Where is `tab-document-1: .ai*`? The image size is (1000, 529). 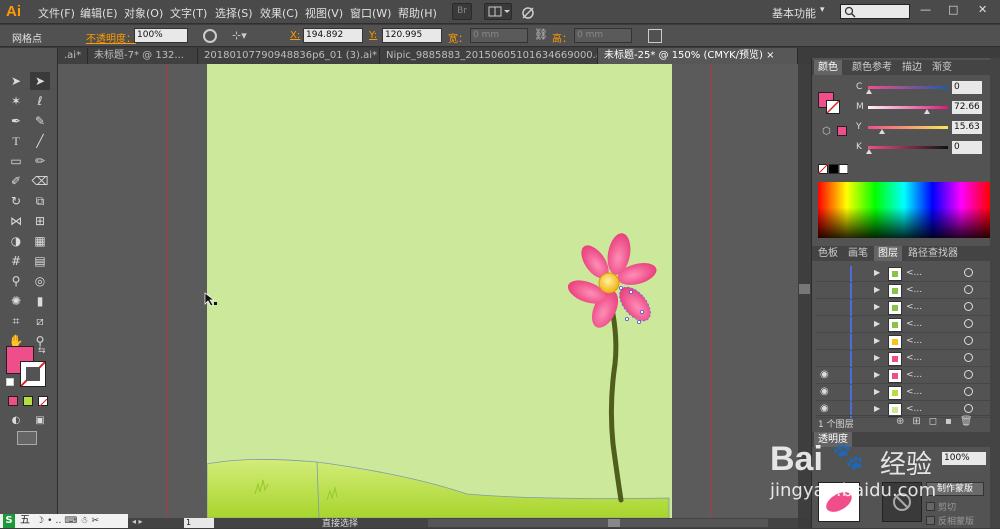 tab-document-1: .ai* is located at coordinates (73, 56).